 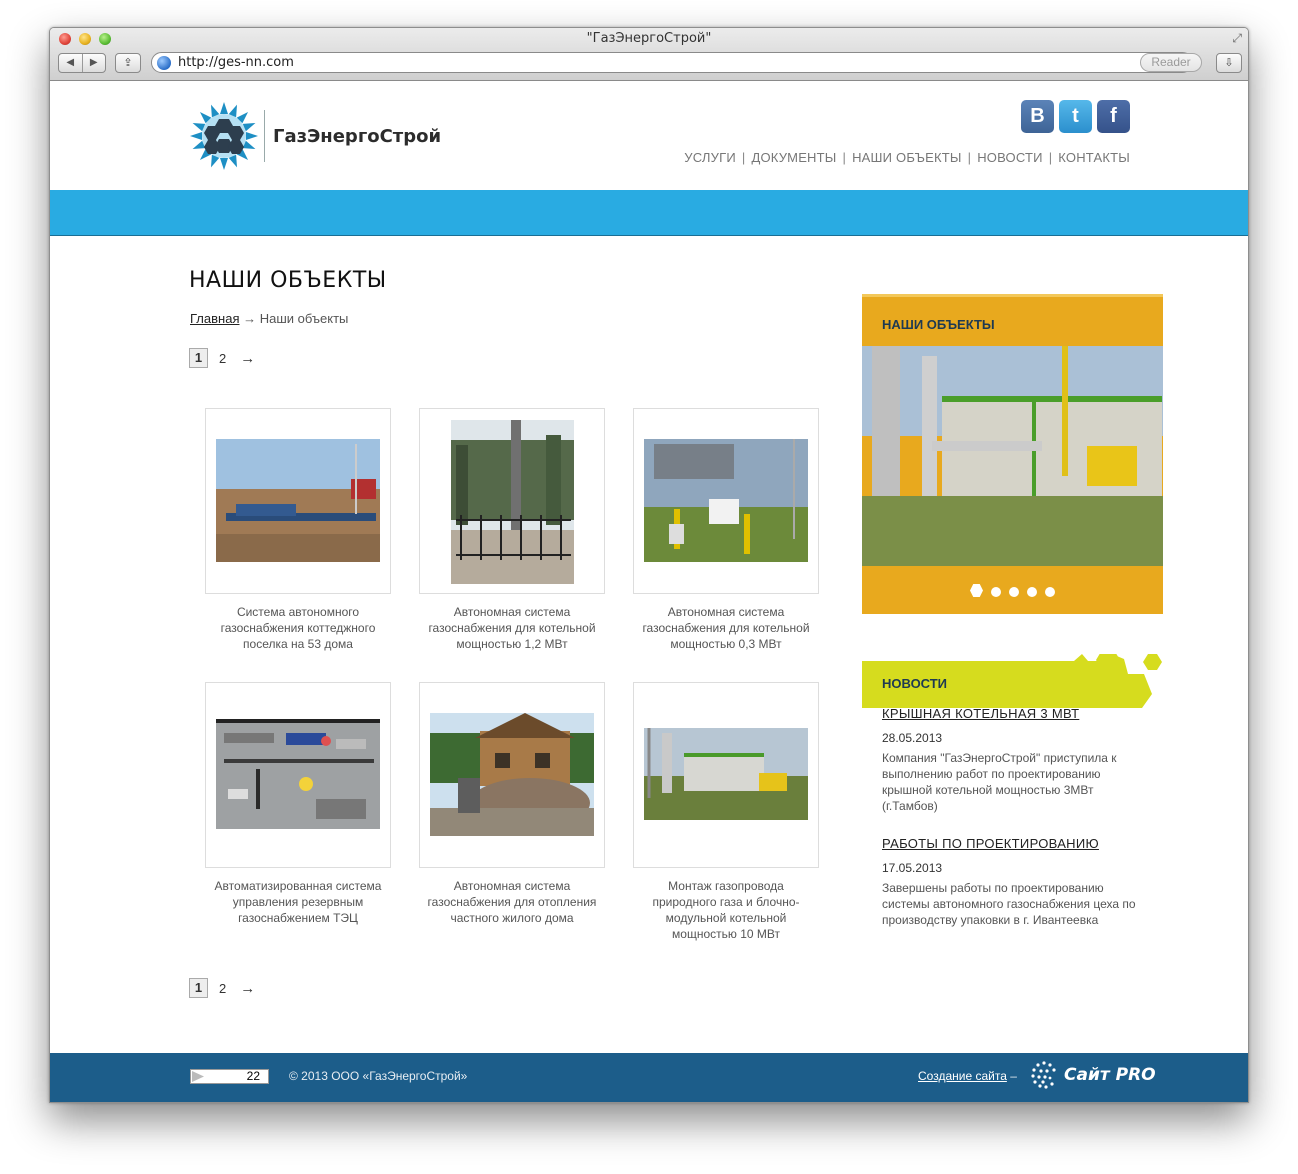 I want to click on news-heading-link: РАБОТЫ ПО ПРОЕКТИРОВАНИЮ, so click(x=1012, y=843).